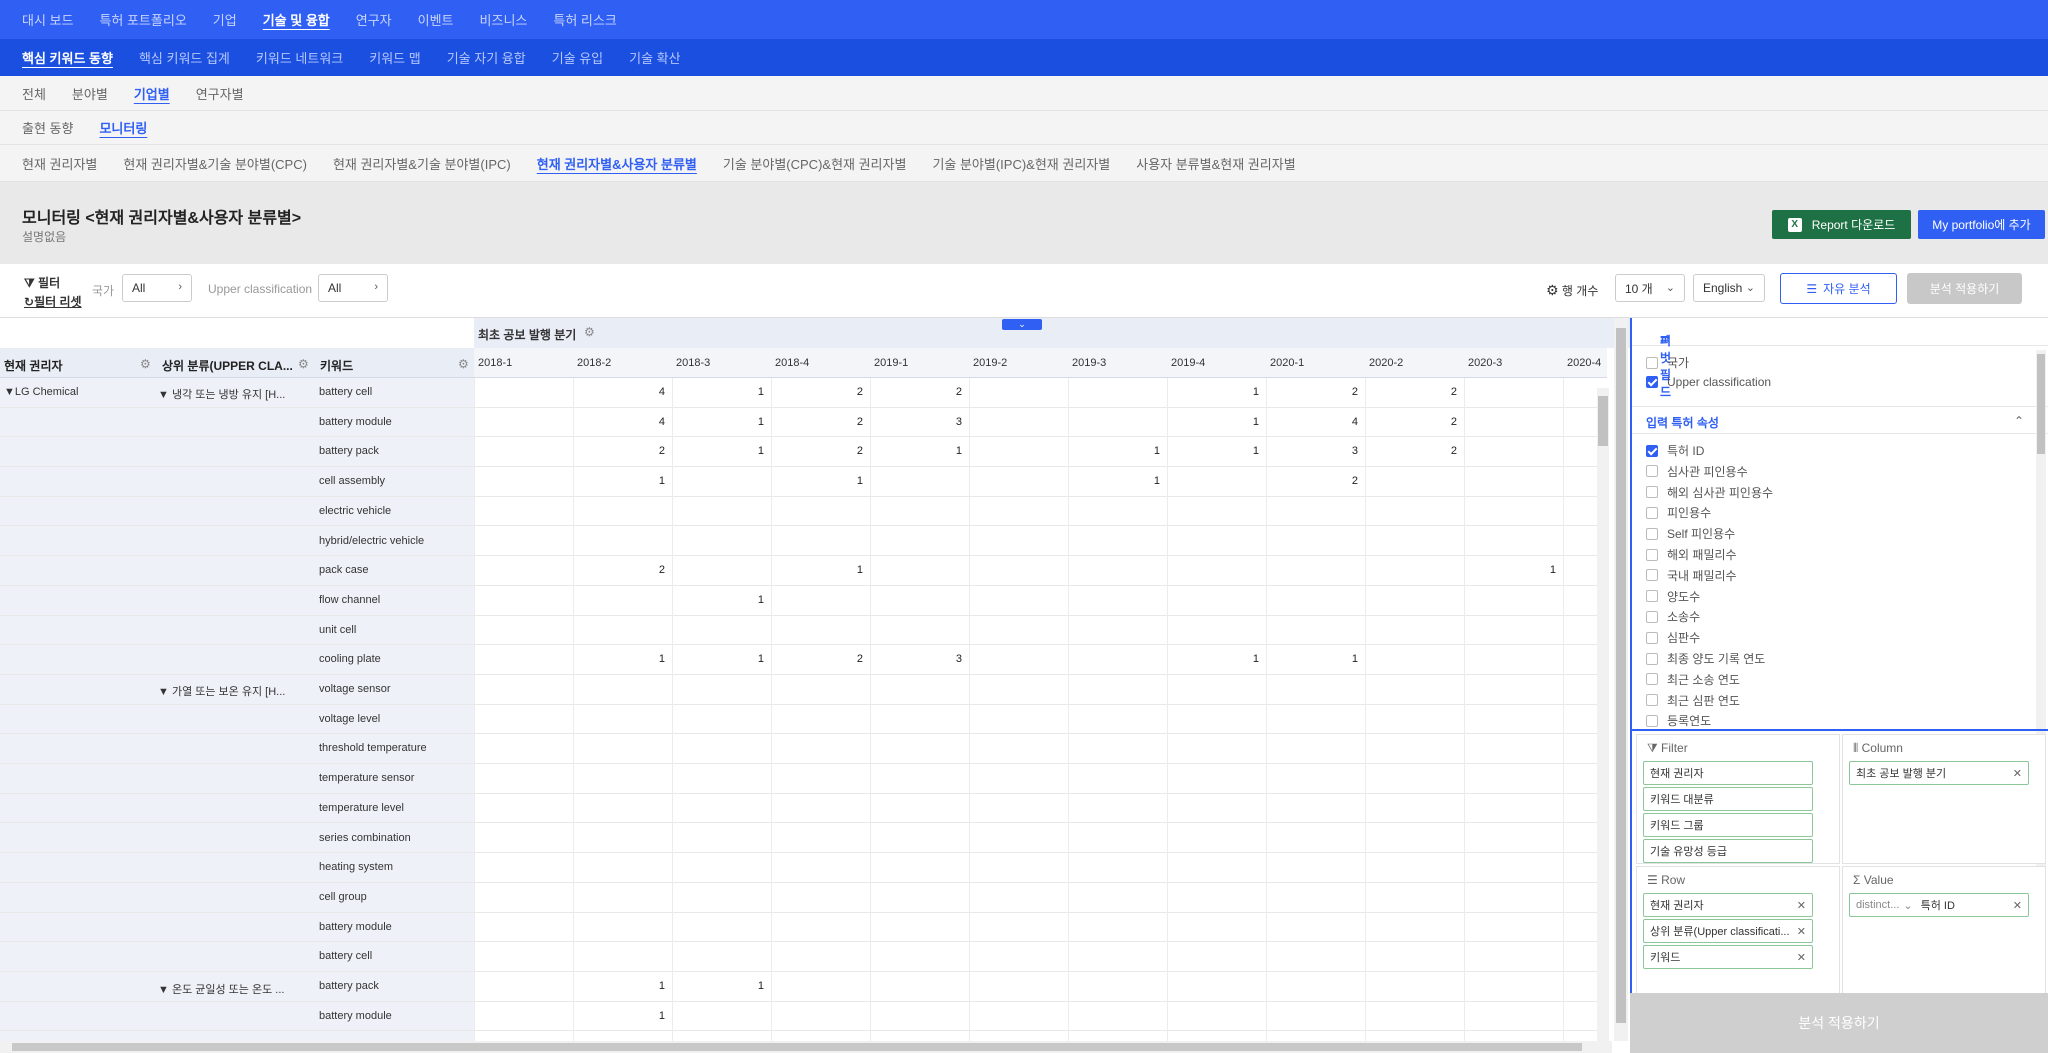 This screenshot has height=1053, width=2048. Describe the element at coordinates (1697, 471) in the screenshot. I see `attribute-checkbox: 심사관 피인용수` at that location.